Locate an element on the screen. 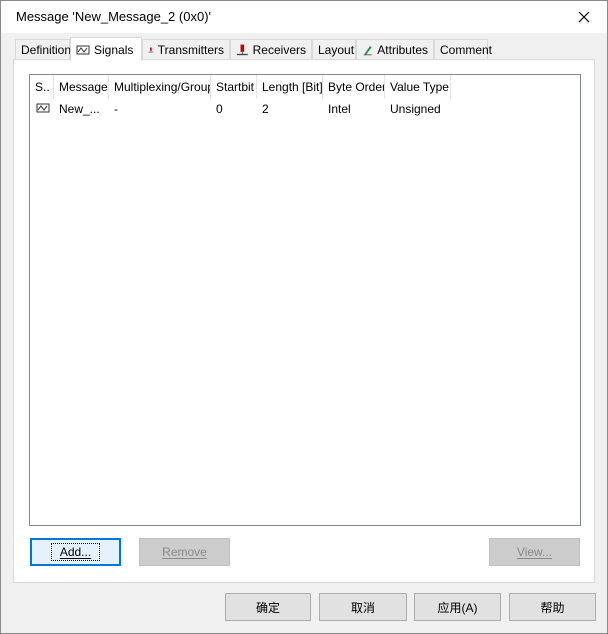  receiver-icon is located at coordinates (242, 50).